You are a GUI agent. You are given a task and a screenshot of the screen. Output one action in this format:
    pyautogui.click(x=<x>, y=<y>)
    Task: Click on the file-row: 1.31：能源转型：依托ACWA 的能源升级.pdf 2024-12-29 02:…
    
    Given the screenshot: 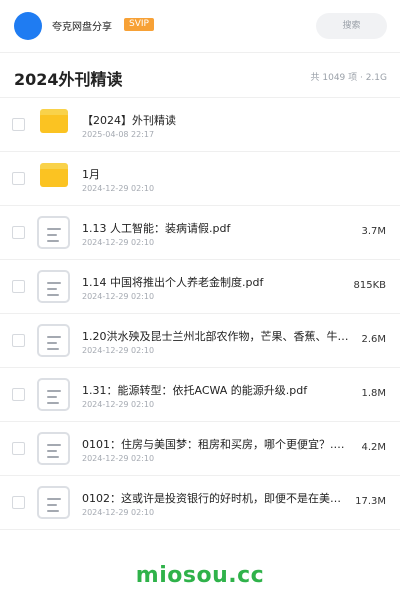 What is the action you would take?
    pyautogui.click(x=200, y=395)
    